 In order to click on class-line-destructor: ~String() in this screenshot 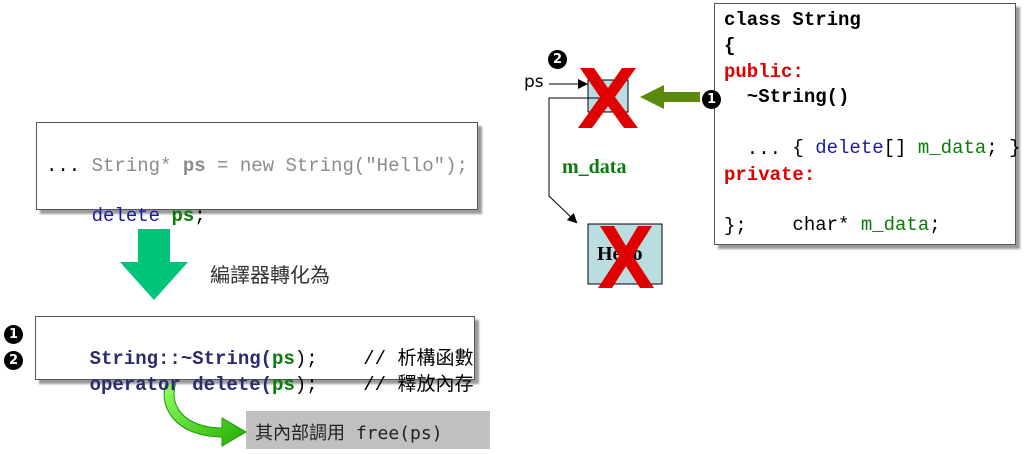, I will do `click(787, 97)`.